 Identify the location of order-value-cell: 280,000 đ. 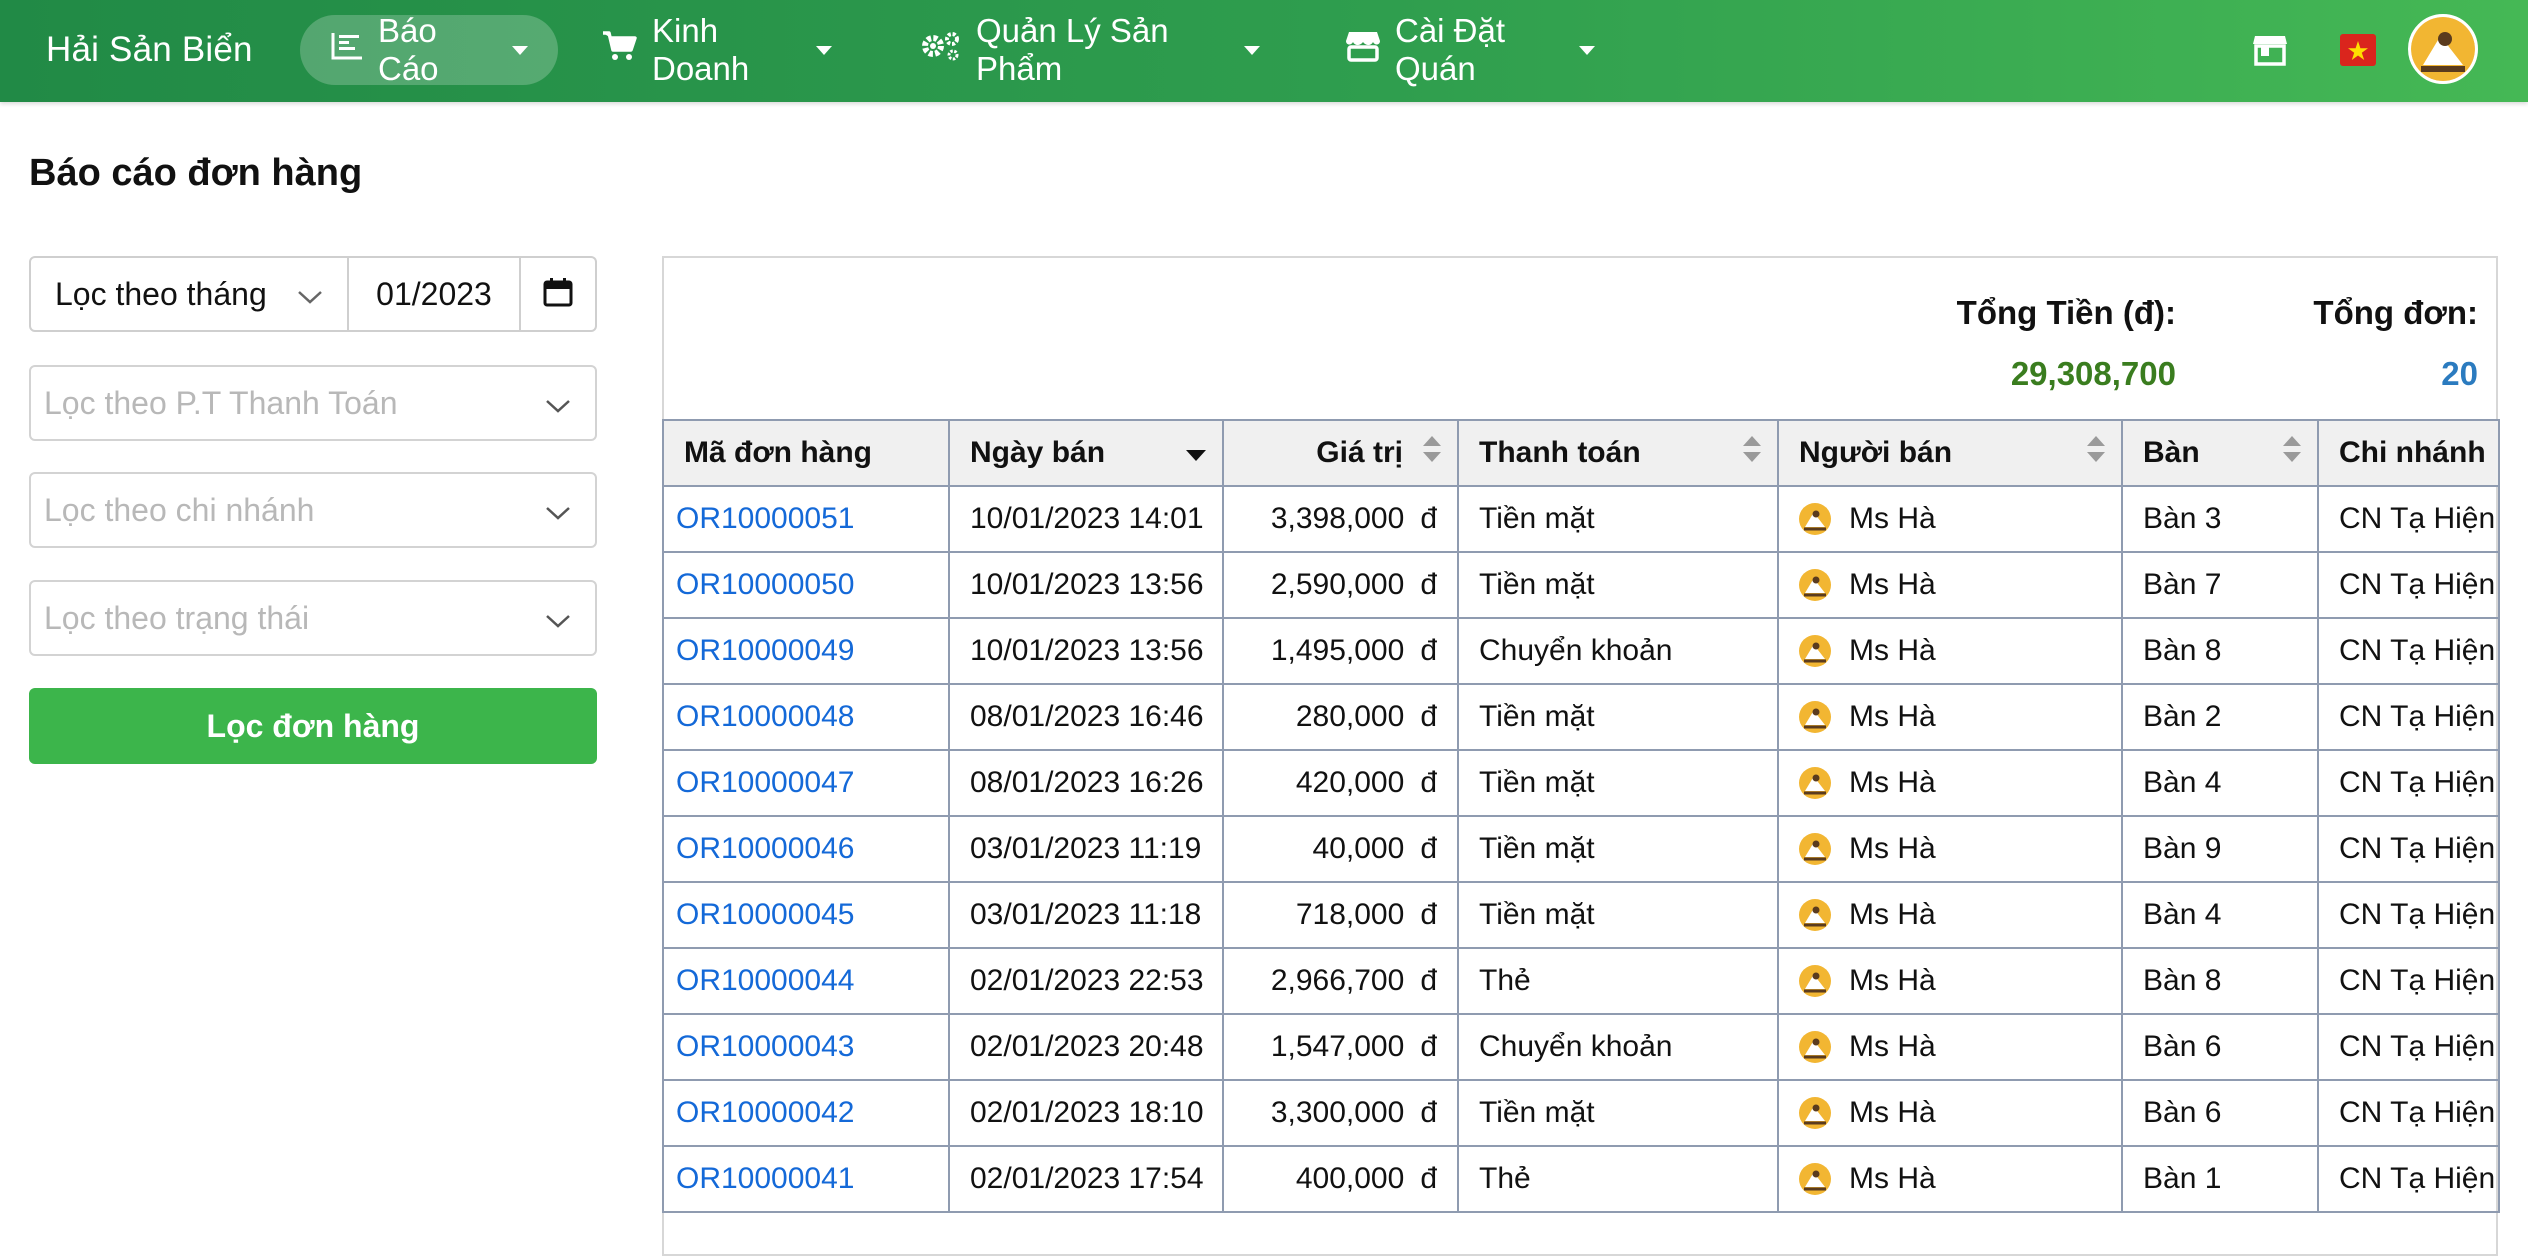
(1340, 717).